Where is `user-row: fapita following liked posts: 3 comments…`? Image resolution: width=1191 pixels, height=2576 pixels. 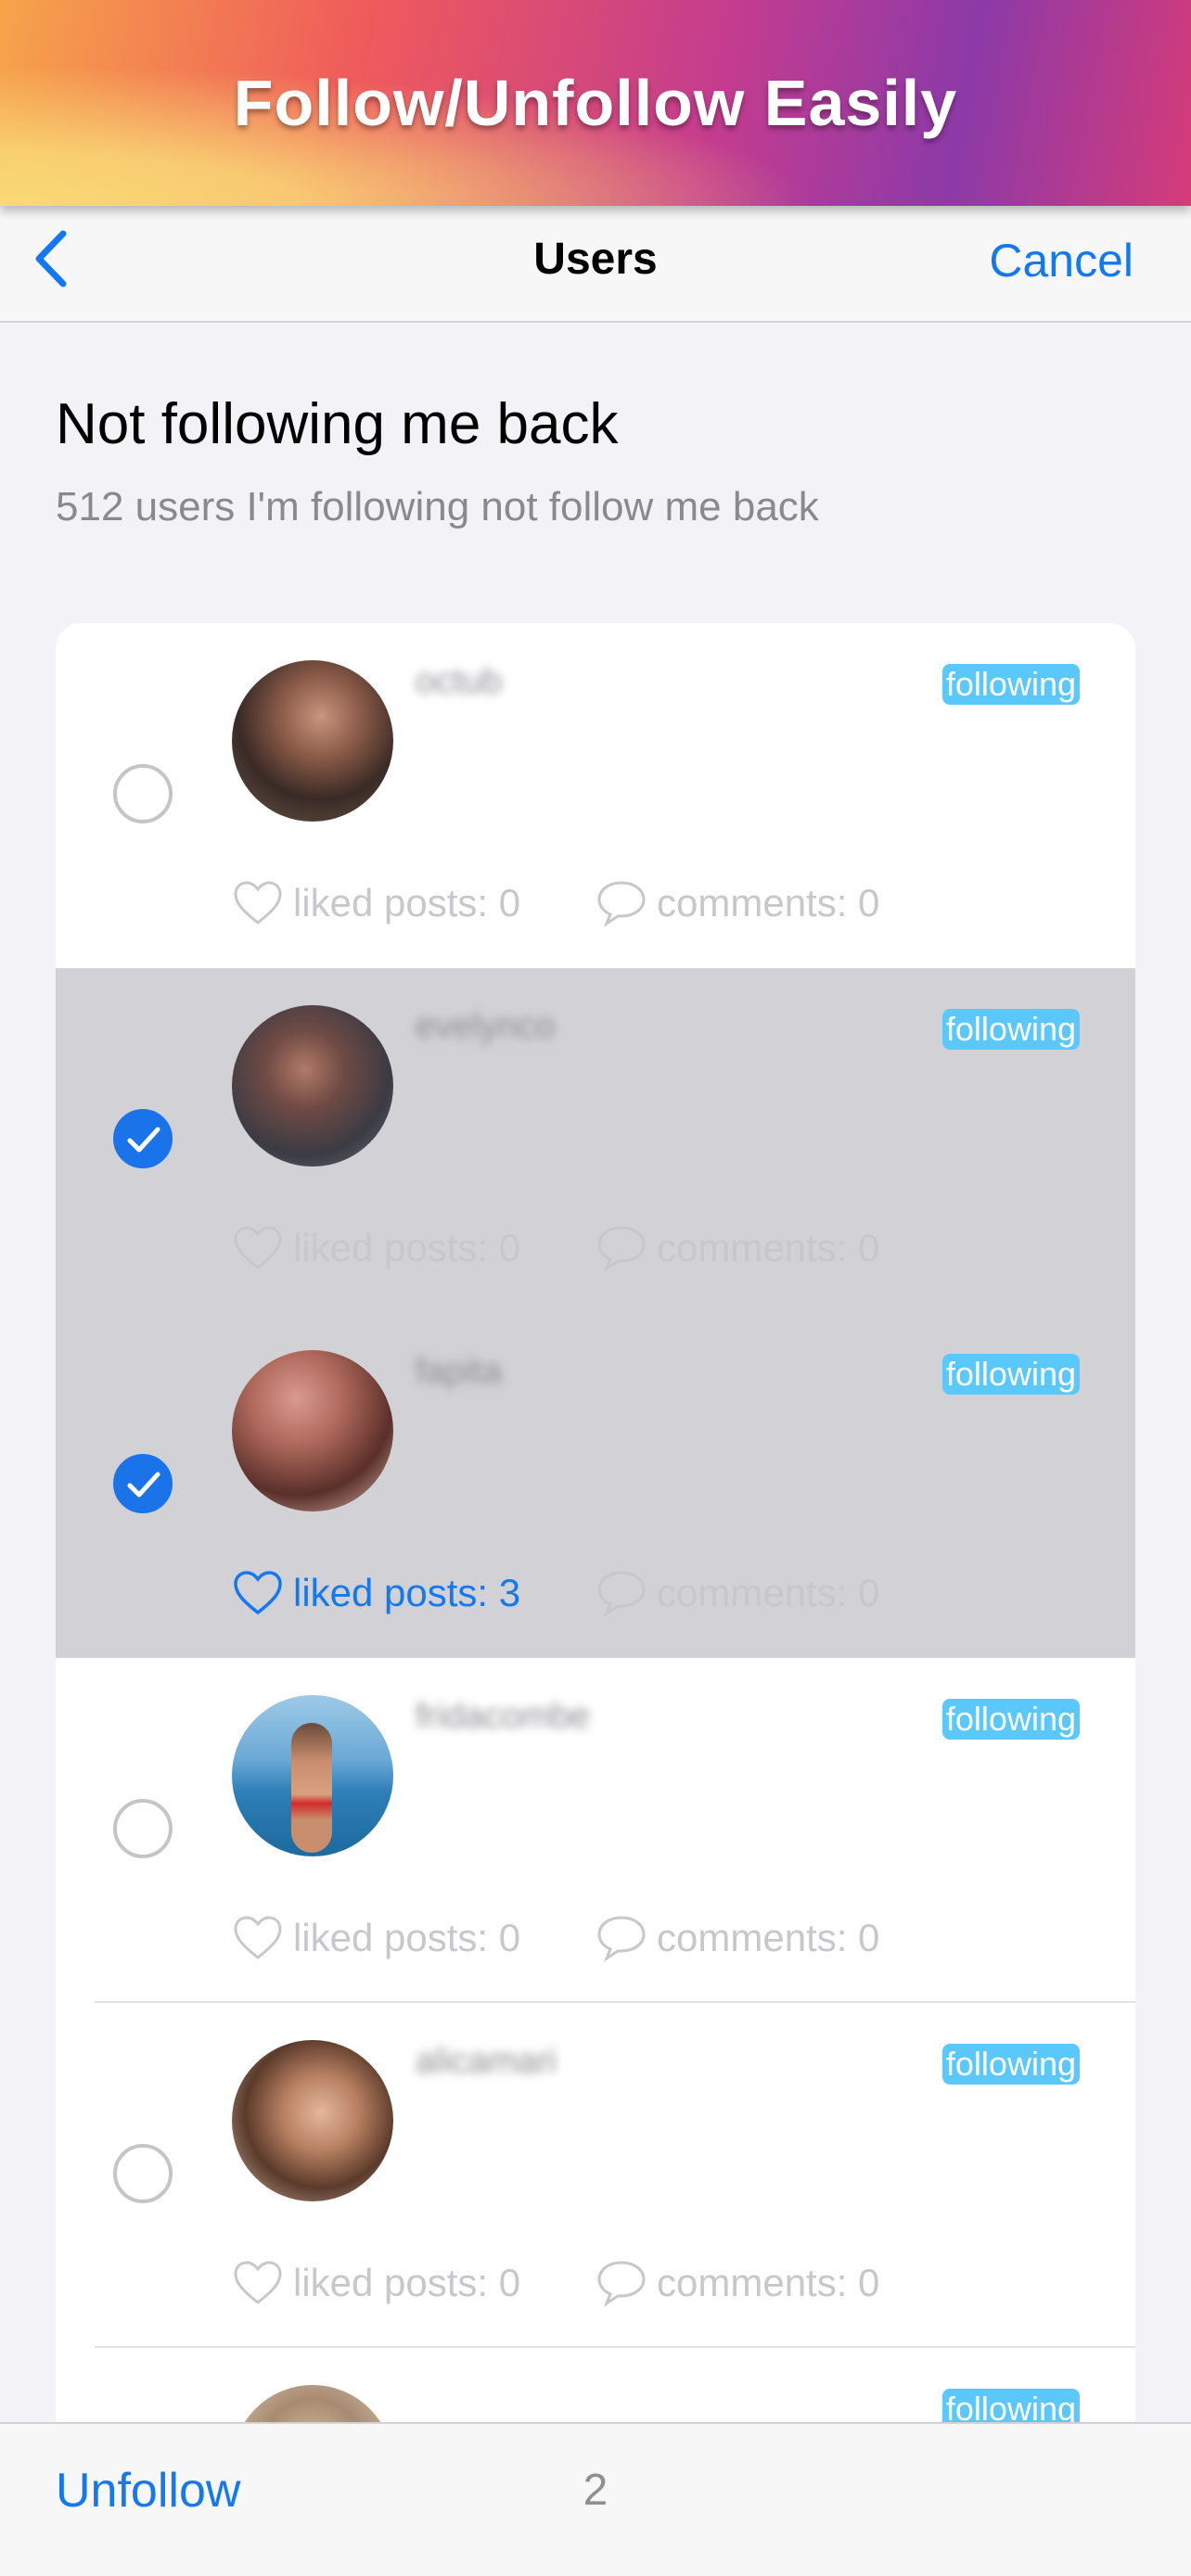
user-row: fapita following liked posts: 3 comments… is located at coordinates (595, 1485).